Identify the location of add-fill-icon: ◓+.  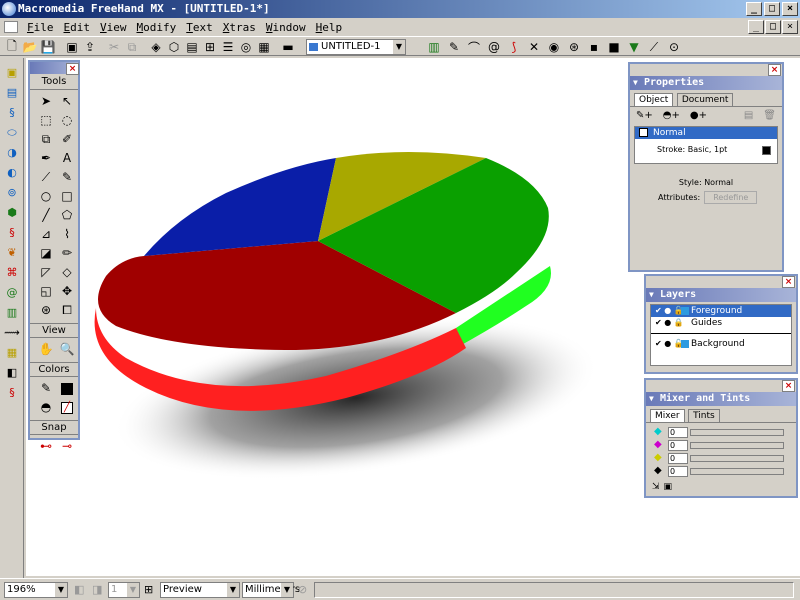
(671, 115).